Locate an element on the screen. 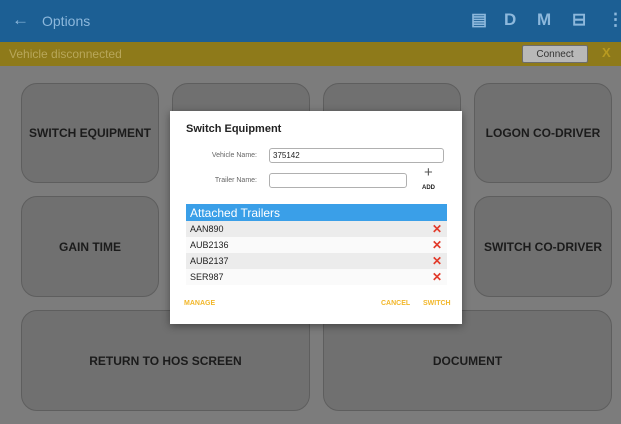  switch-equipment-tile: SWITCH EQUIPMENT is located at coordinates (90, 133).